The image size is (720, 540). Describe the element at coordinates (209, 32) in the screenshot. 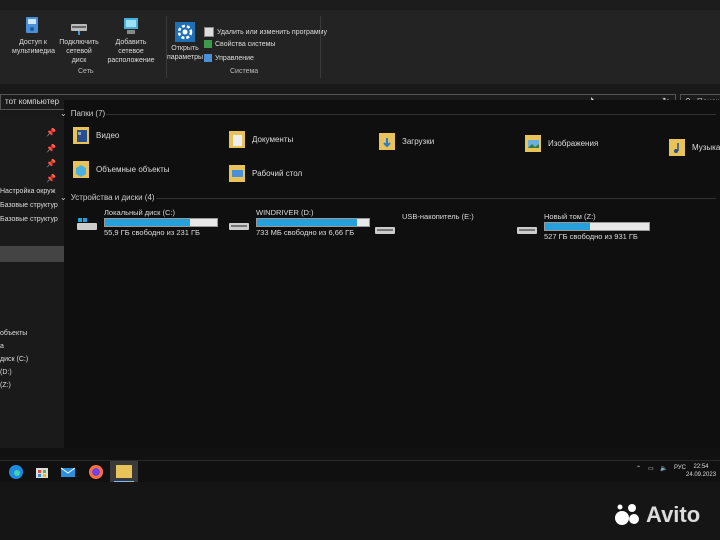

I see `uninstall-icon` at that location.